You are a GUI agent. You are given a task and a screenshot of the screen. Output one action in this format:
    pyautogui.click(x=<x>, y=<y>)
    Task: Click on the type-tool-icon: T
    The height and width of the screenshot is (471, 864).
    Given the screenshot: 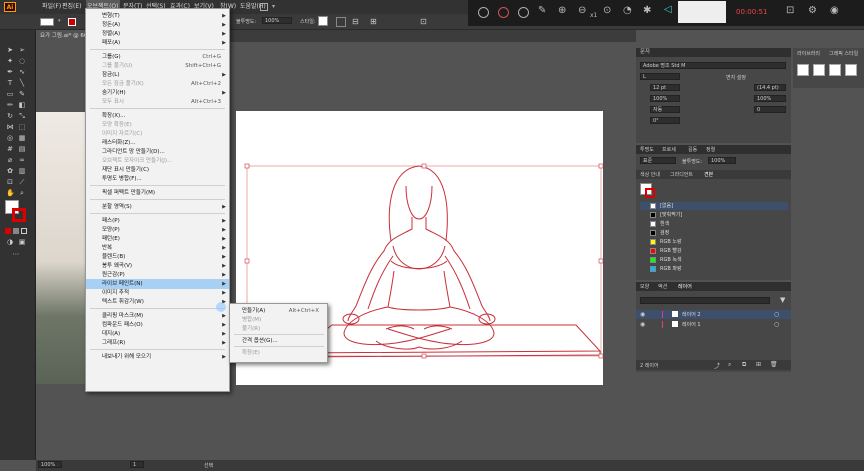 What is the action you would take?
    pyautogui.click(x=10, y=83)
    